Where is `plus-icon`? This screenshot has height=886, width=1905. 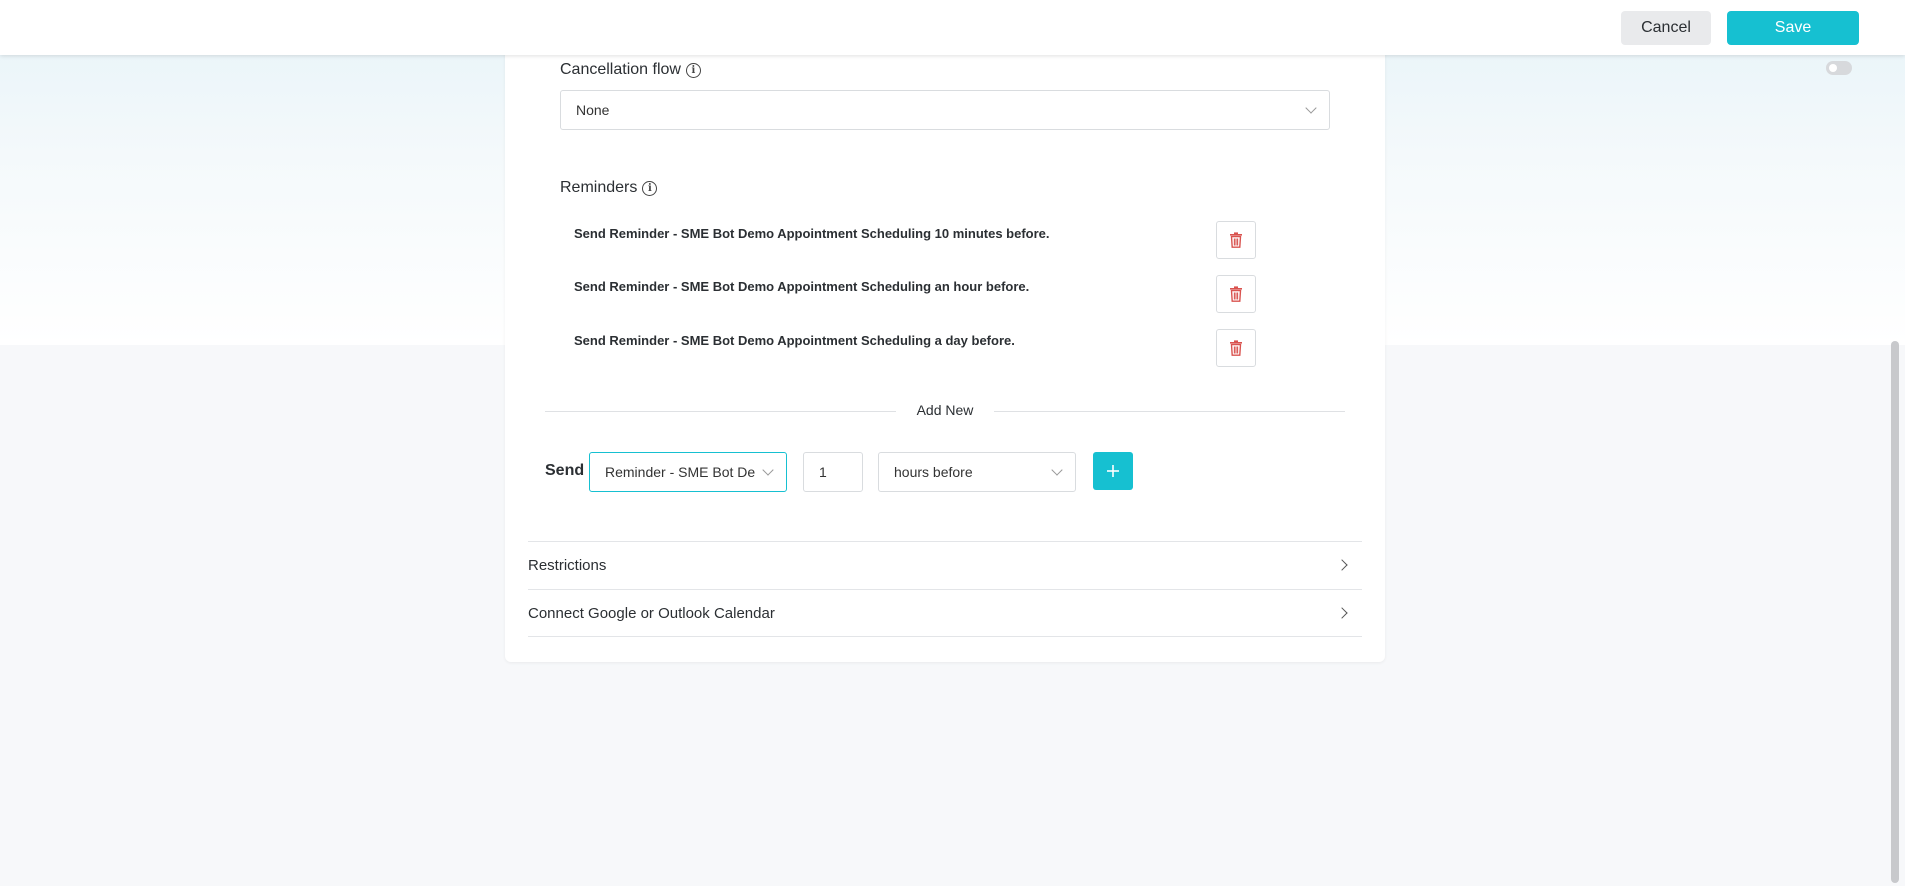
plus-icon is located at coordinates (1113, 471).